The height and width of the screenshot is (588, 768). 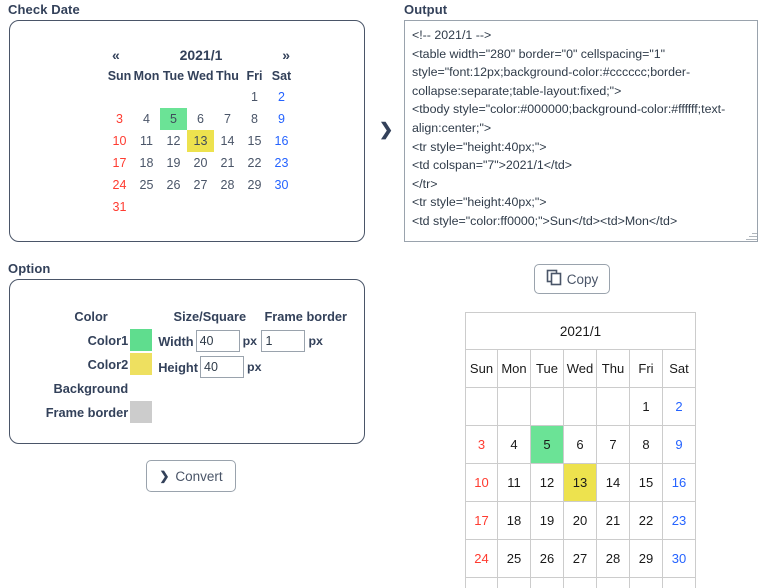 I want to click on datepicker-day: 6, so click(x=200, y=119).